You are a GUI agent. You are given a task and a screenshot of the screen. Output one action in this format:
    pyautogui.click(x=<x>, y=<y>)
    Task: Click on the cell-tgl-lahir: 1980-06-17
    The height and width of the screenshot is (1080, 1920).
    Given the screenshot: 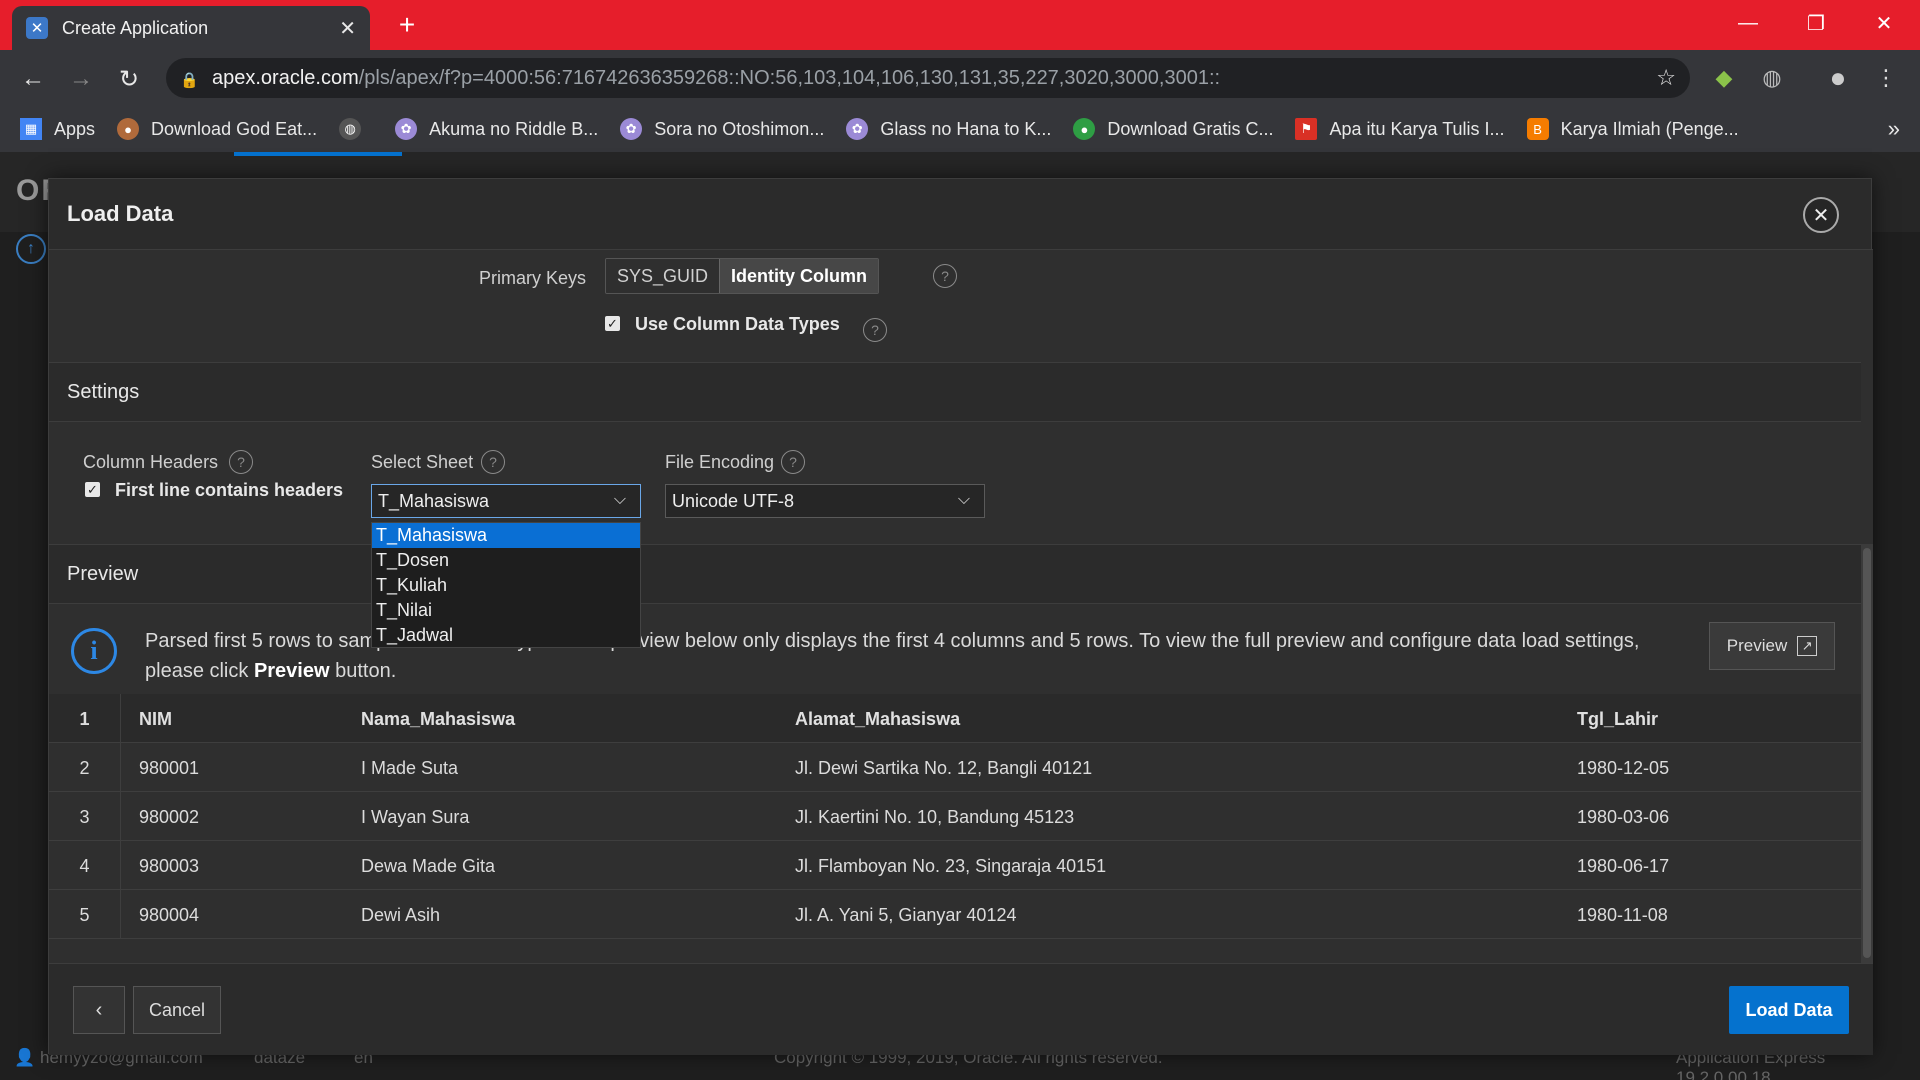 What is the action you would take?
    pyautogui.click(x=1623, y=866)
    